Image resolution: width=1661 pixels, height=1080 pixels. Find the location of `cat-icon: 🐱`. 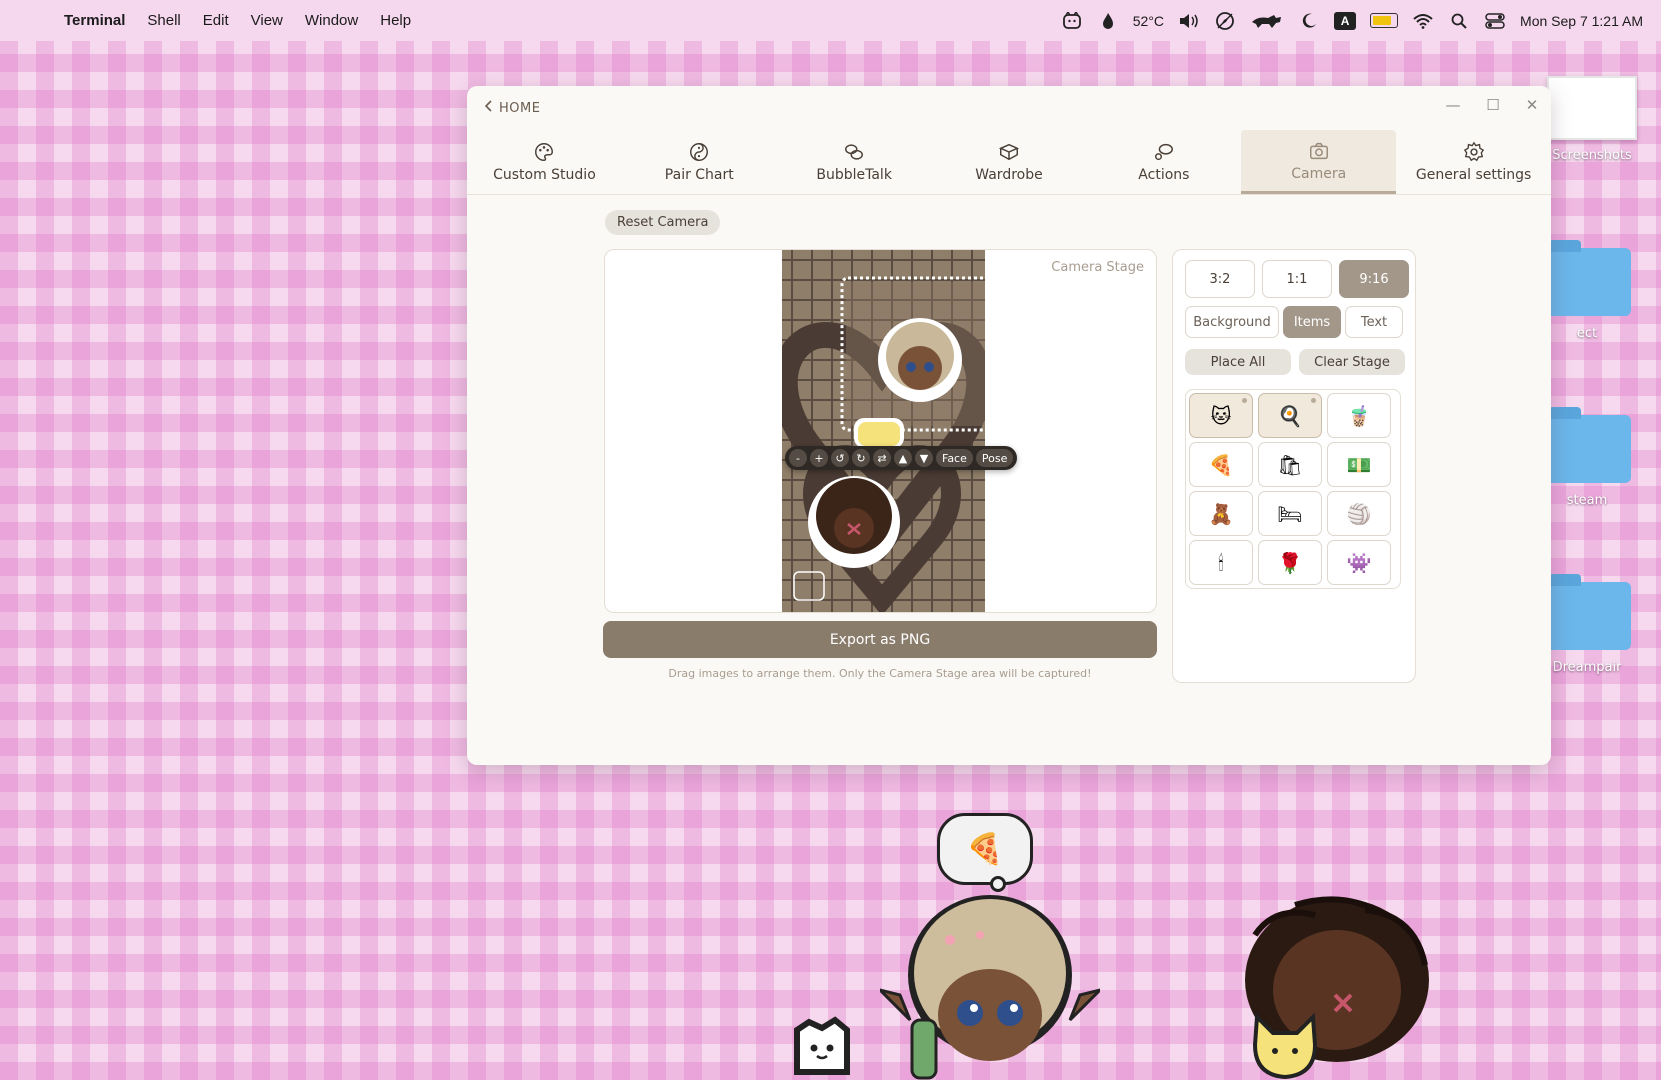

cat-icon: 🐱 is located at coordinates (1221, 415).